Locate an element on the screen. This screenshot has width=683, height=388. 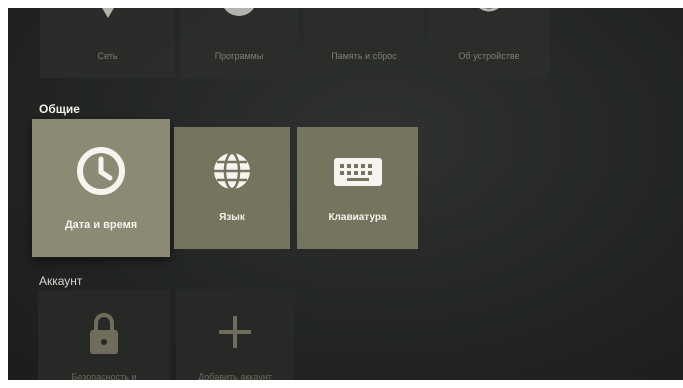
tile-label: Об устройстве is located at coordinates (489, 56).